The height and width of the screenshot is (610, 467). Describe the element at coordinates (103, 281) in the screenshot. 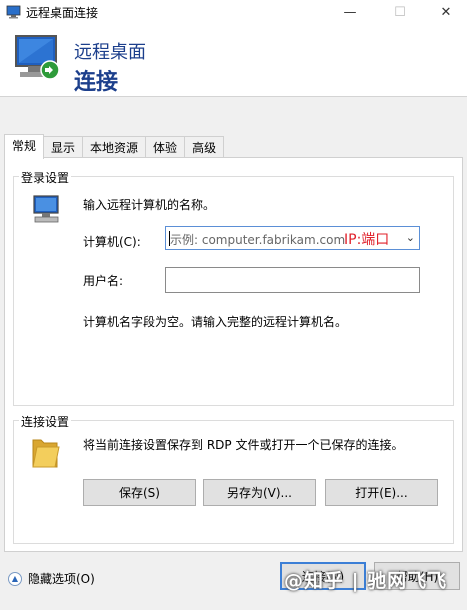

I see `username-label: 用户名:` at that location.